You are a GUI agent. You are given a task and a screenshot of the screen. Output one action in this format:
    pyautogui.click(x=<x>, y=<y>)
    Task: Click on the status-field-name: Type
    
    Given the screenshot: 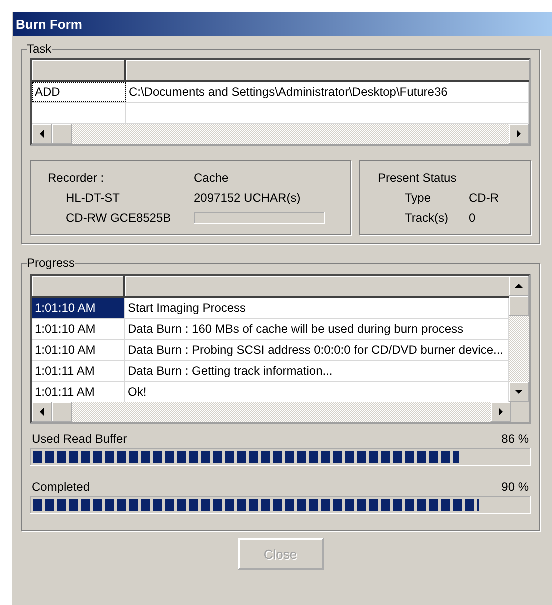 What is the action you would take?
    pyautogui.click(x=418, y=198)
    